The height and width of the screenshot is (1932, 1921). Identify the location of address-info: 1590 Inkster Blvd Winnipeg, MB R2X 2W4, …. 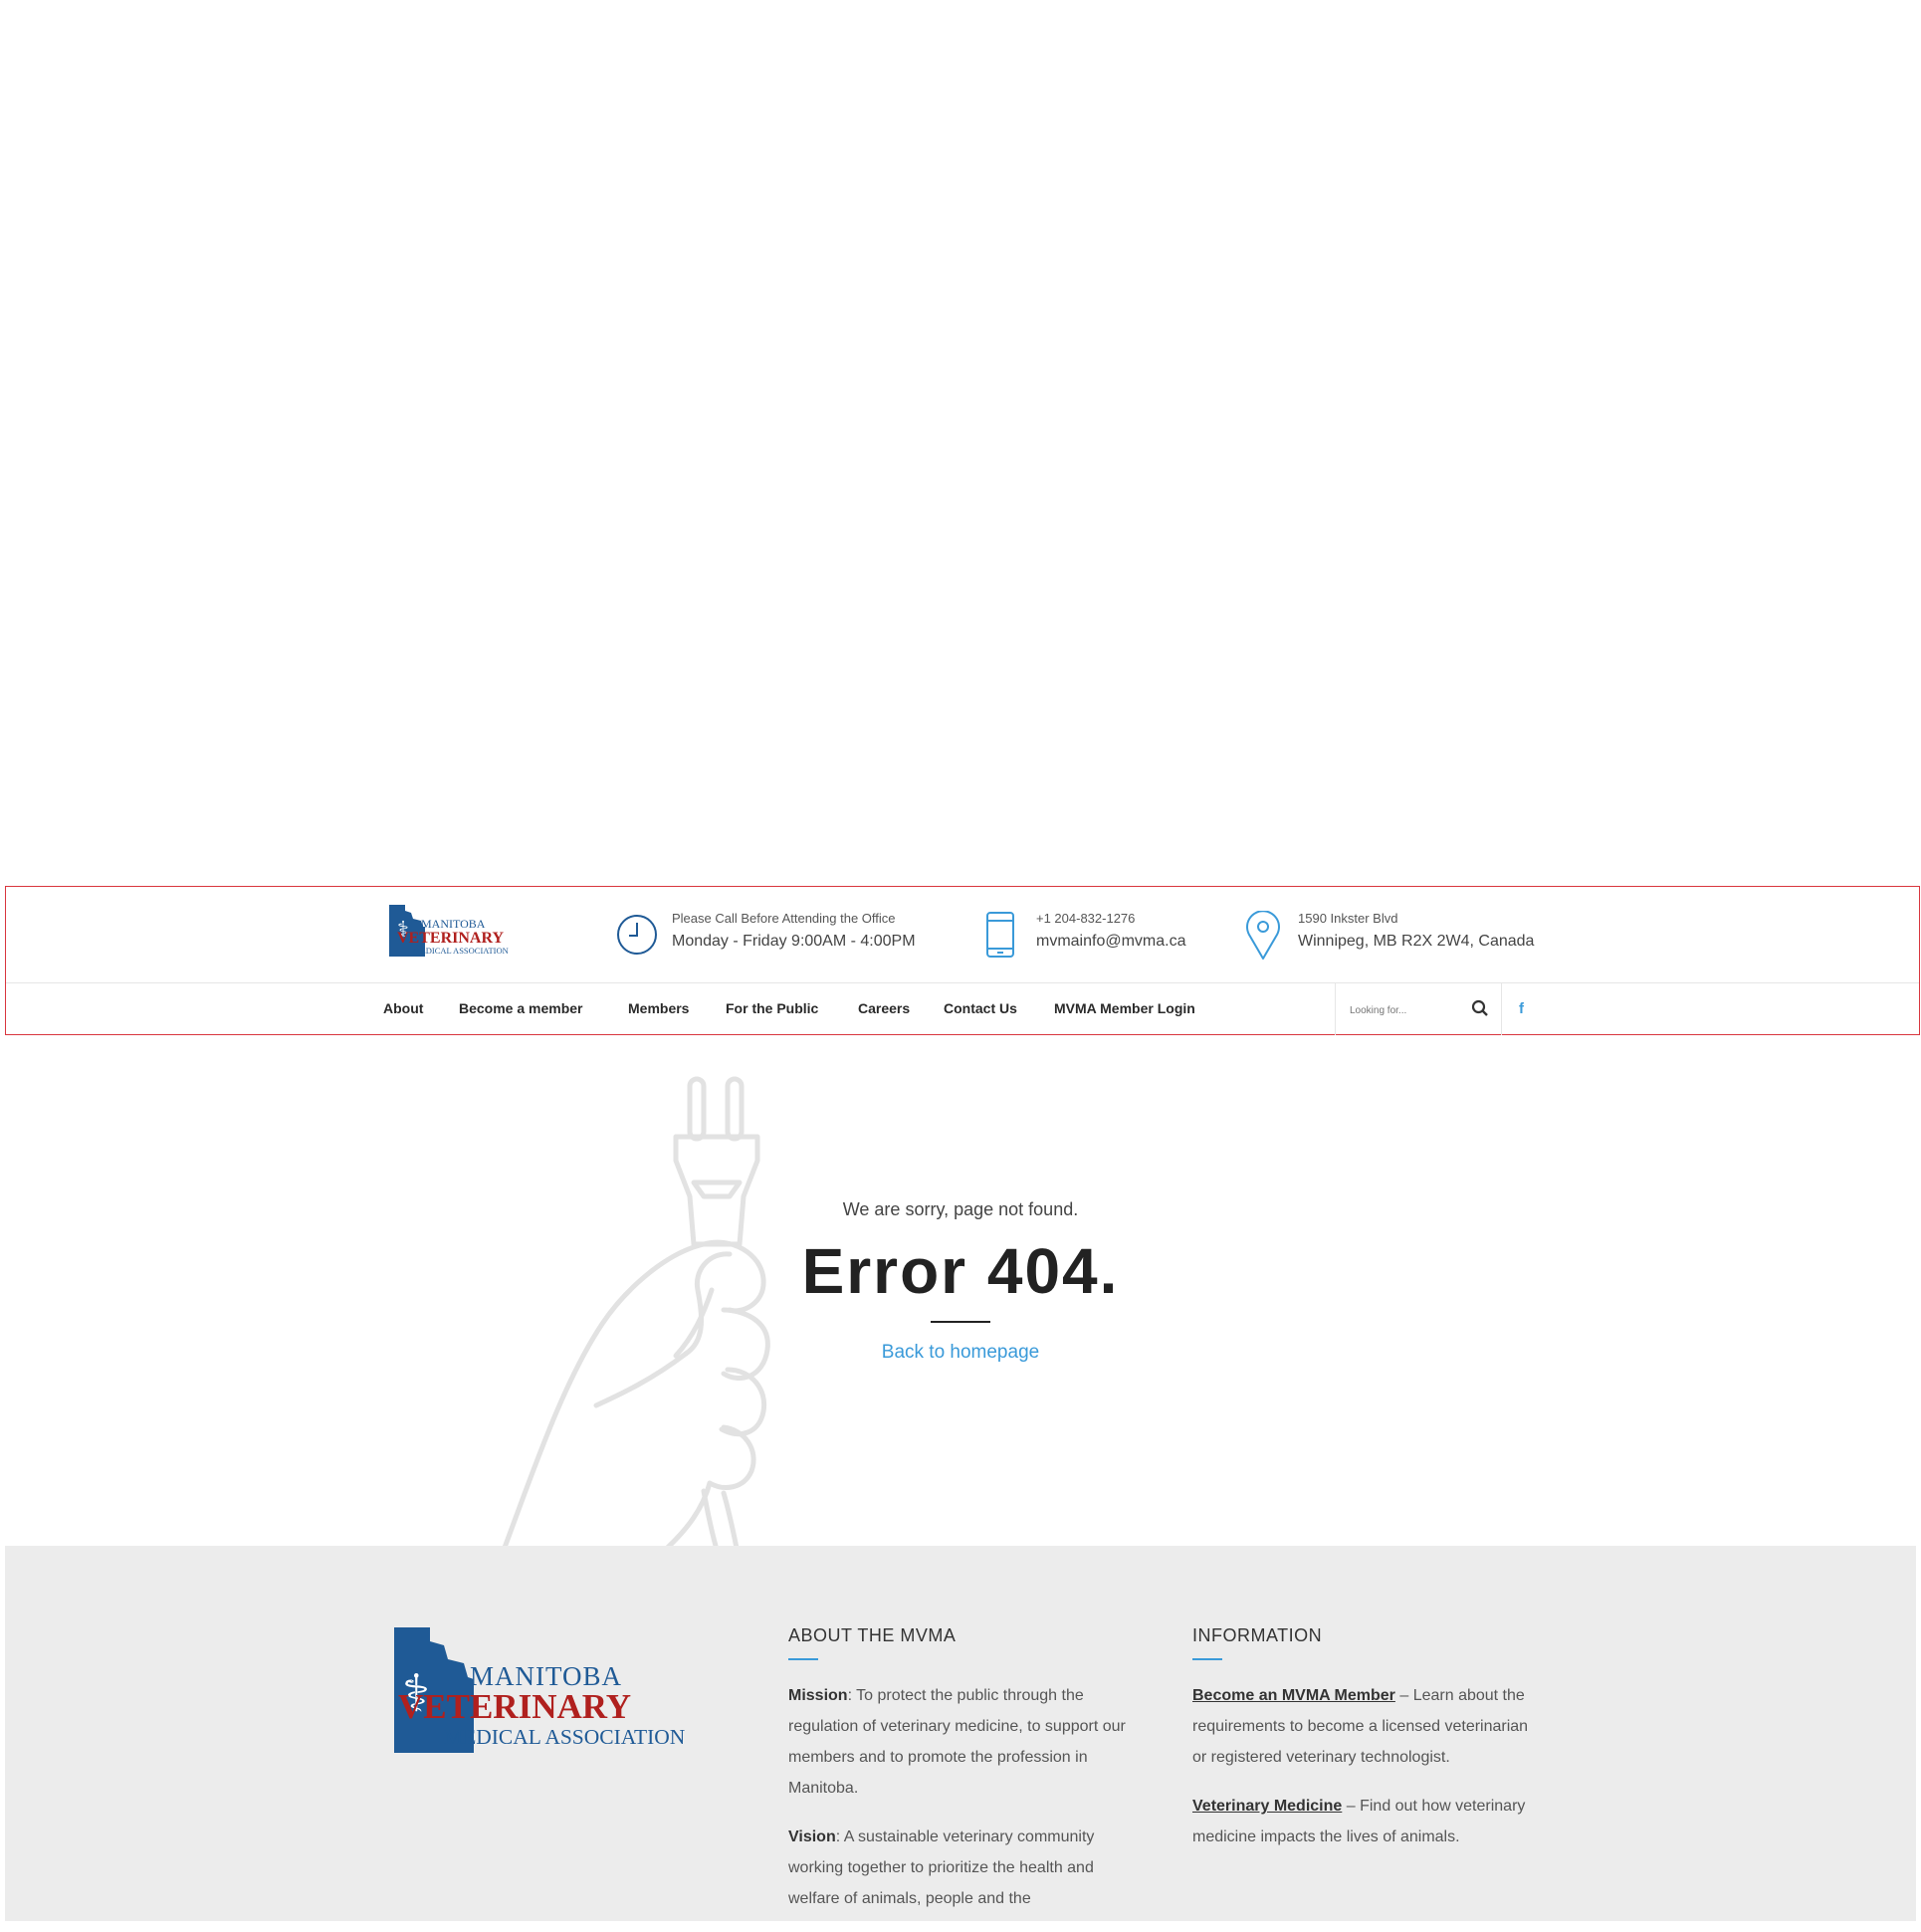
(1390, 935).